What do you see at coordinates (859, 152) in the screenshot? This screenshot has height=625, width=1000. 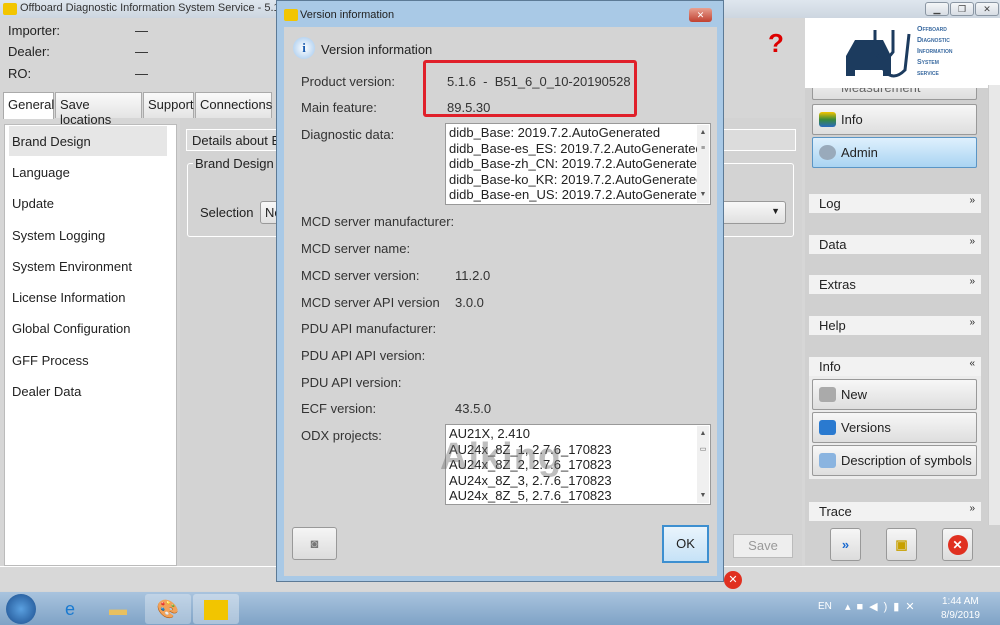 I see `admin-label: Admin` at bounding box center [859, 152].